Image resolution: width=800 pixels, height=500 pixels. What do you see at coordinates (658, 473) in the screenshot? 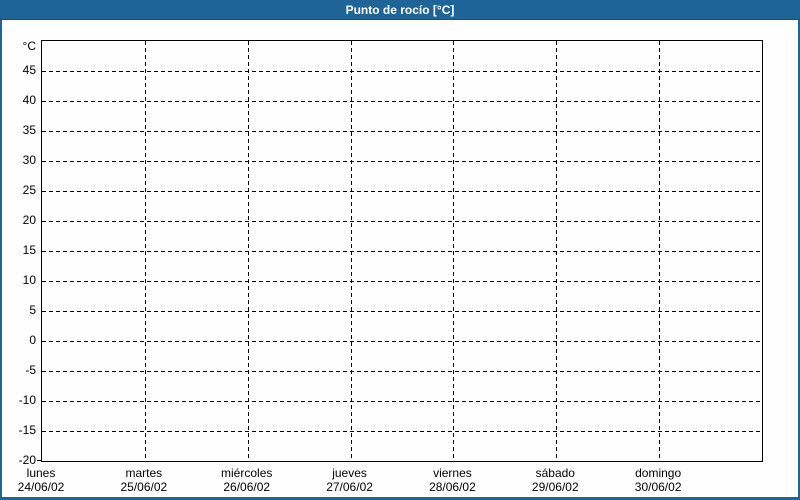
I see `x-tick-dayname: domingo` at bounding box center [658, 473].